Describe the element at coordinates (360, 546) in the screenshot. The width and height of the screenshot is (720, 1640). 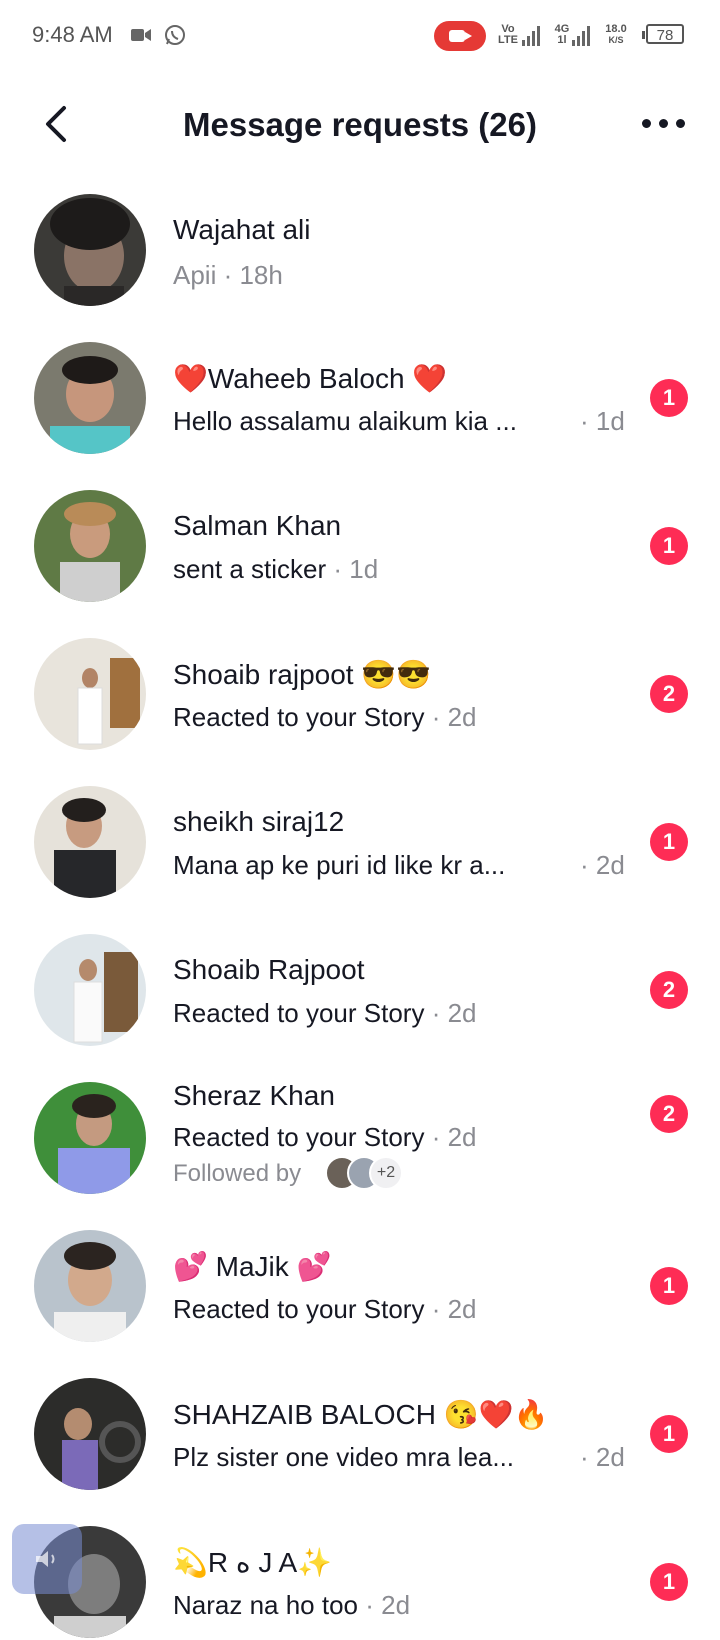
I see `list-item: Salman Khan sent a sticker · 1d 1` at that location.